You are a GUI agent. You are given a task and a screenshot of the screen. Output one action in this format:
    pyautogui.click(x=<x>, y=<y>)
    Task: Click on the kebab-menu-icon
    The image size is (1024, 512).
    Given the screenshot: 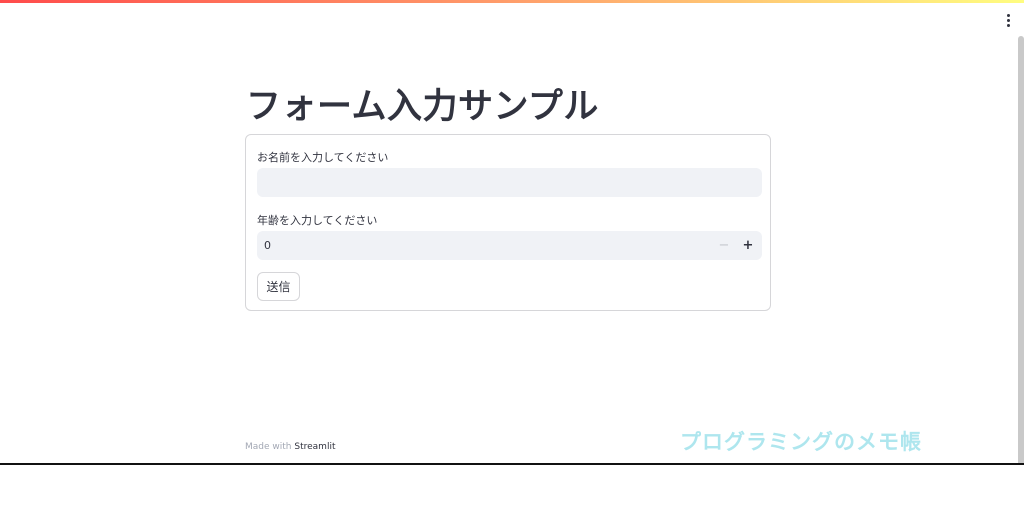 What is the action you would take?
    pyautogui.click(x=1008, y=20)
    